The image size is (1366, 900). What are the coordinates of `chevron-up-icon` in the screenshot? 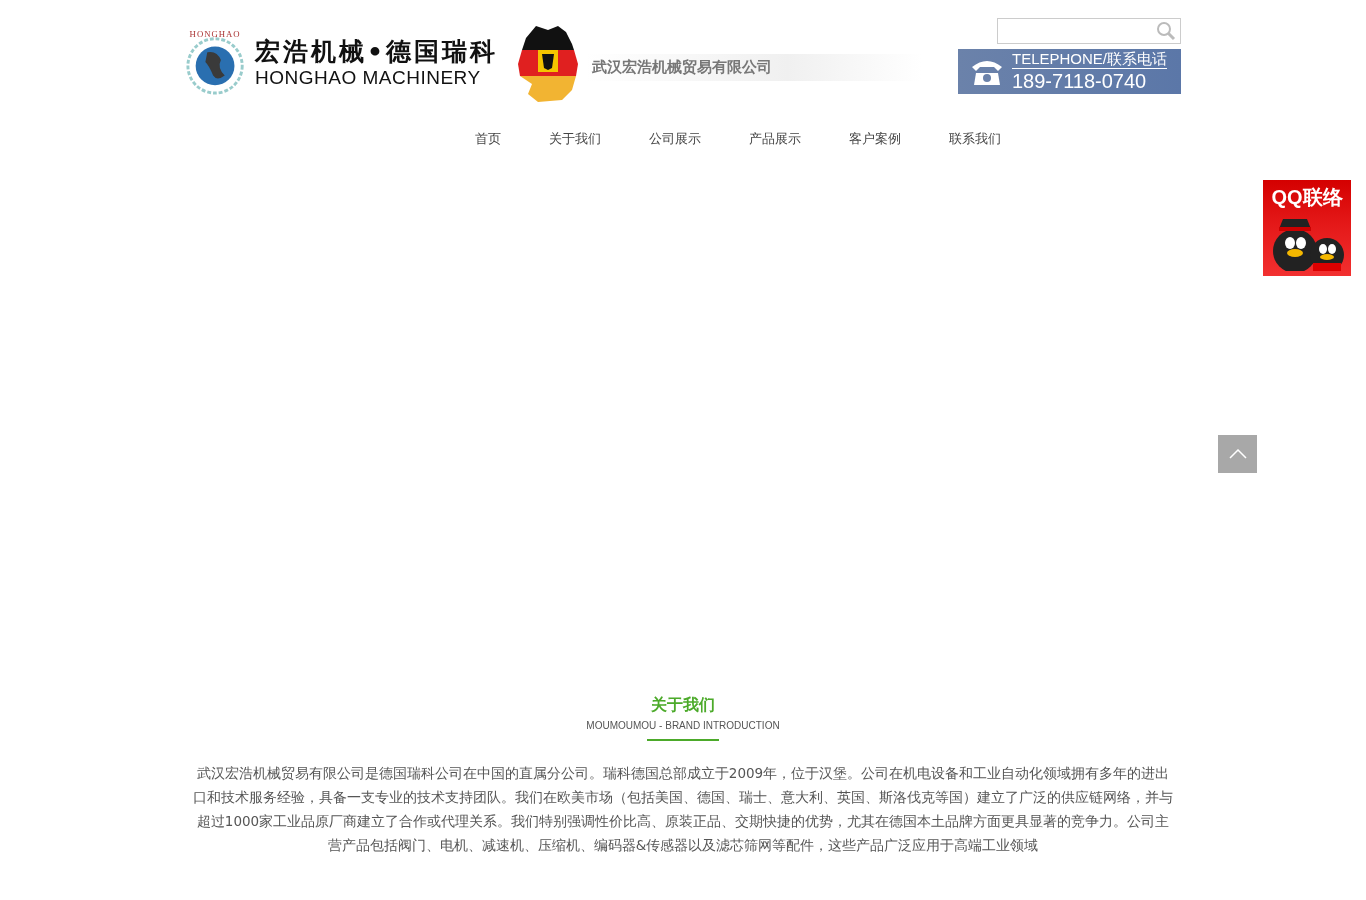 It's located at (1237, 454).